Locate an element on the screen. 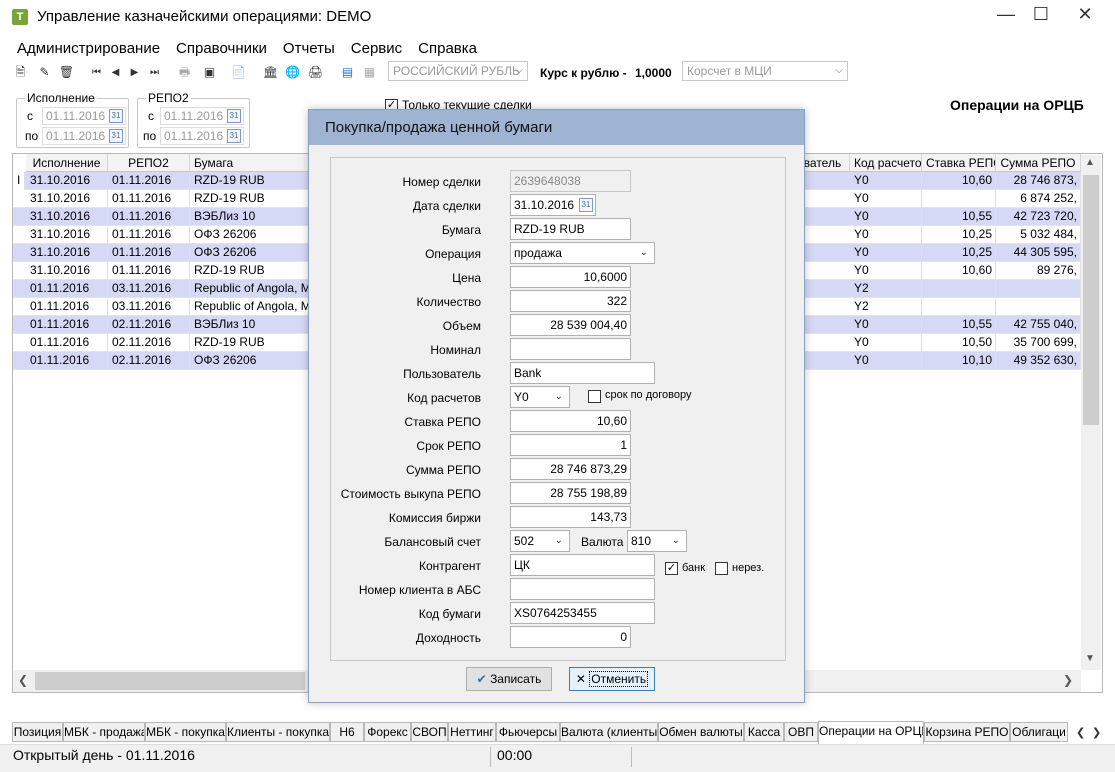  tab-15: Облигаци is located at coordinates (1039, 732).